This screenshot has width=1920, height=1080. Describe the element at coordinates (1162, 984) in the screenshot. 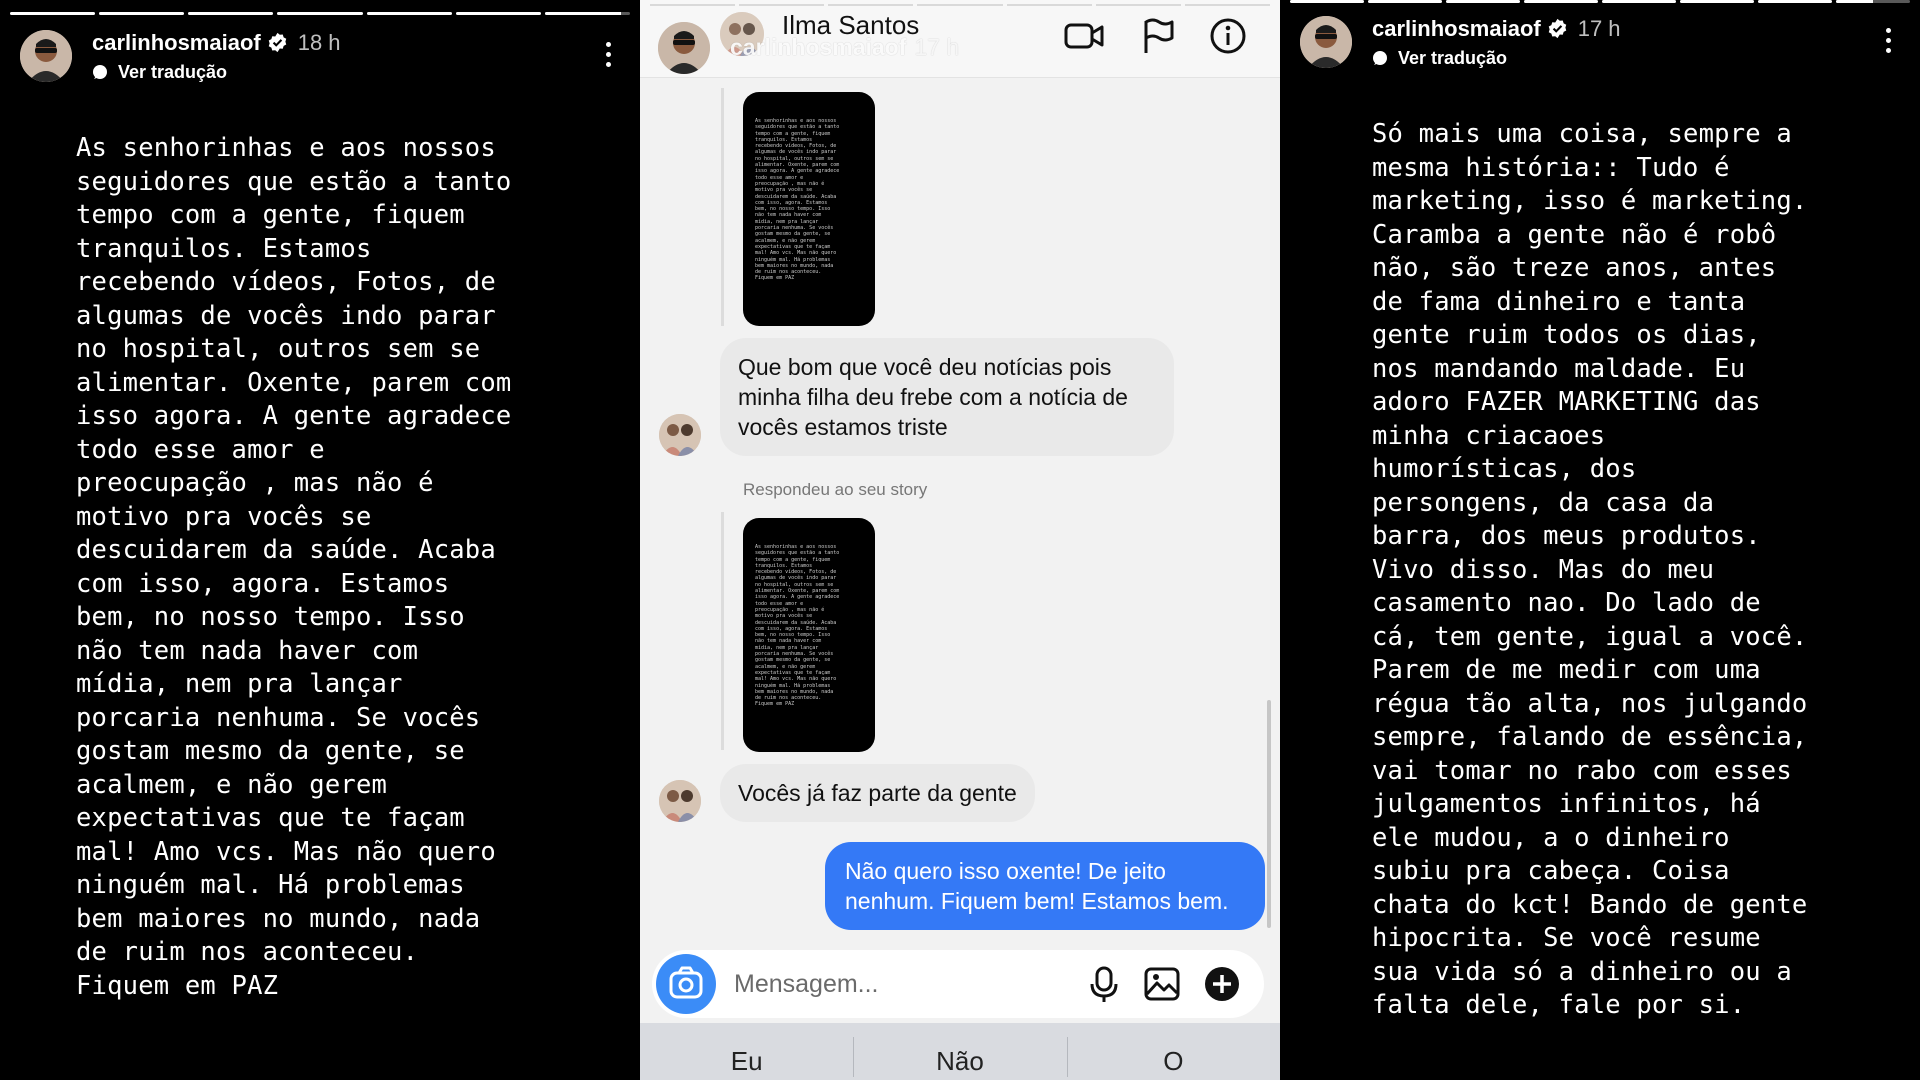

I see `gallery-icon` at that location.